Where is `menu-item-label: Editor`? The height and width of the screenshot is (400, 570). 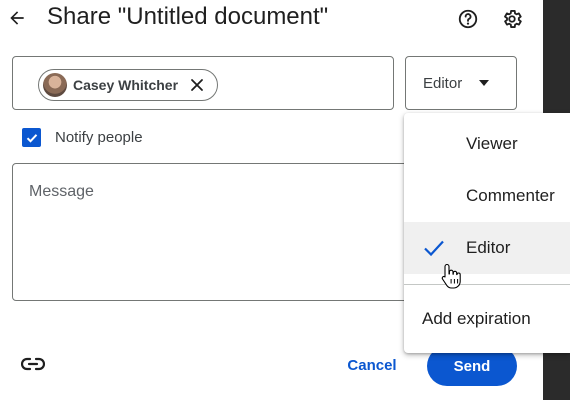
menu-item-label: Editor is located at coordinates (488, 247).